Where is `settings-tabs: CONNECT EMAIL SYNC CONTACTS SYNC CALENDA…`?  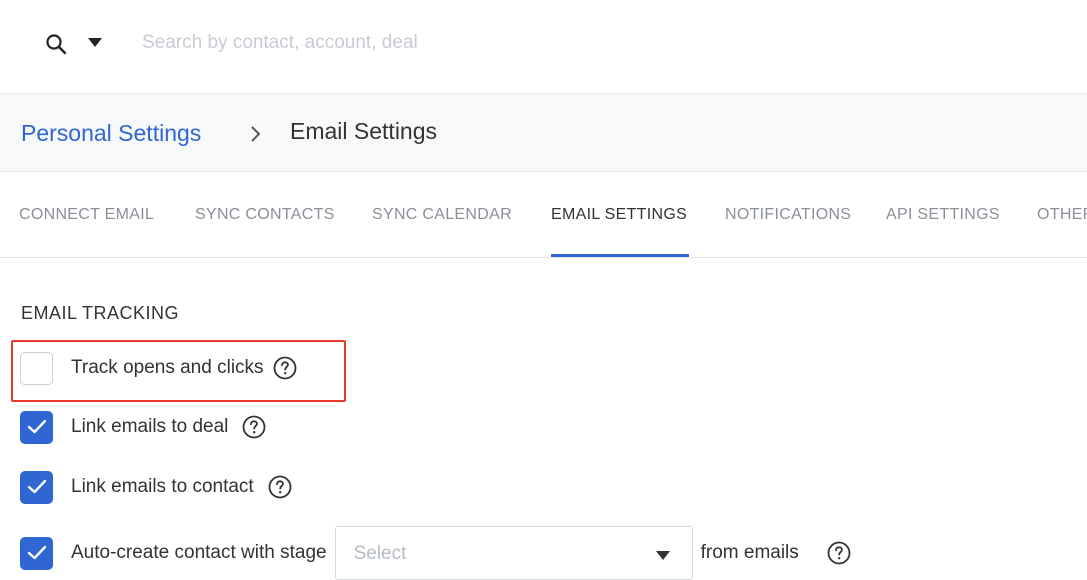 settings-tabs: CONNECT EMAIL SYNC CONTACTS SYNC CALENDA… is located at coordinates (543, 215).